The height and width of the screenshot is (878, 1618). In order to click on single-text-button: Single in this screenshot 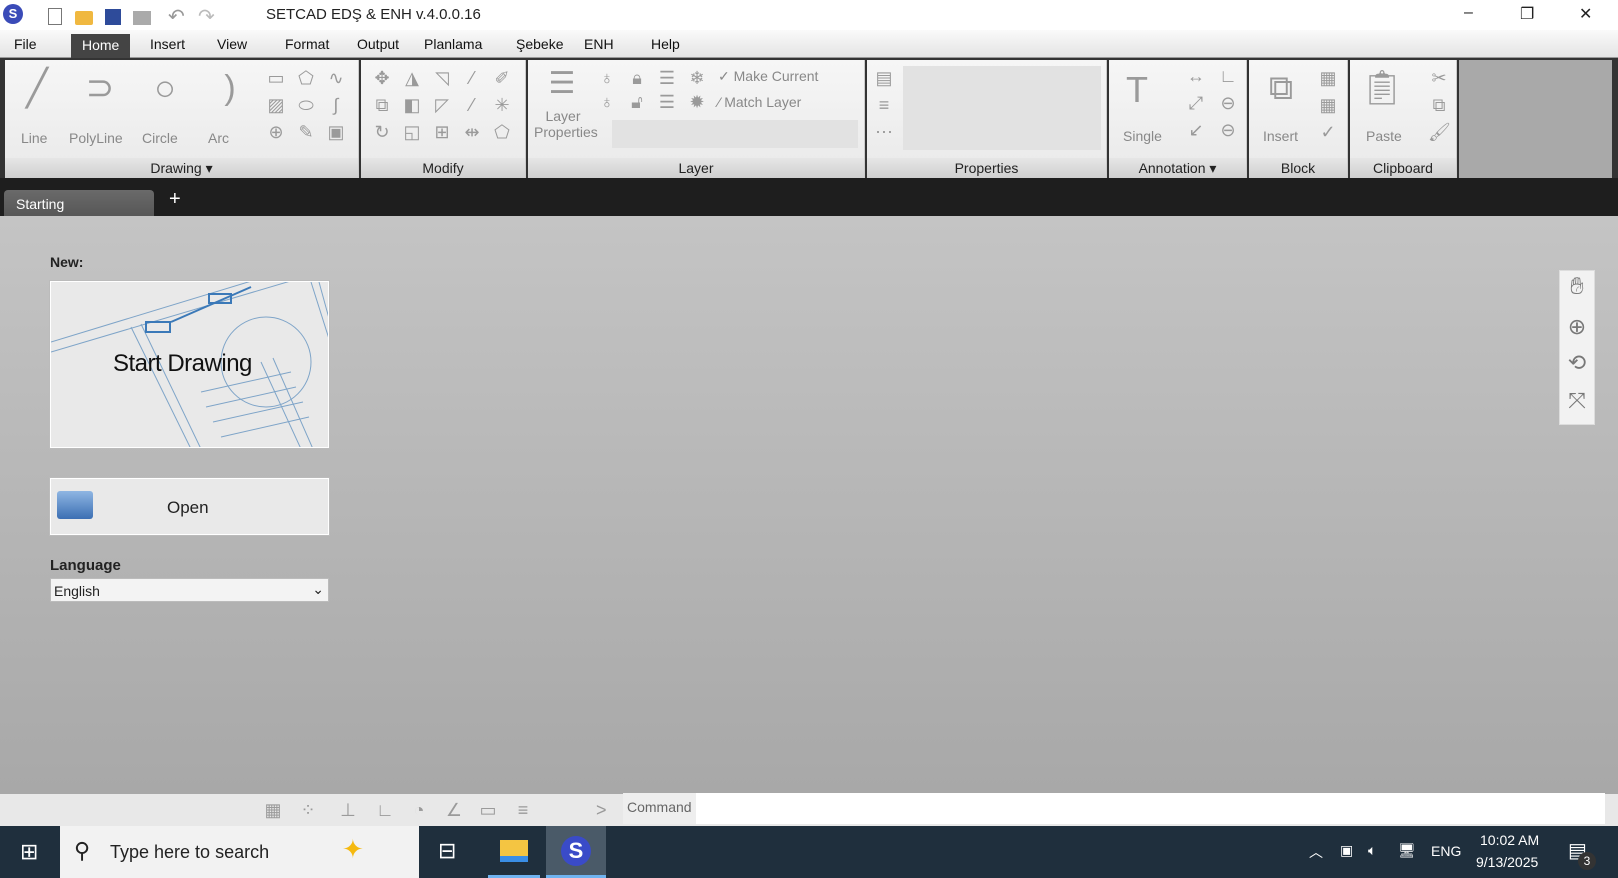, I will do `click(1142, 136)`.